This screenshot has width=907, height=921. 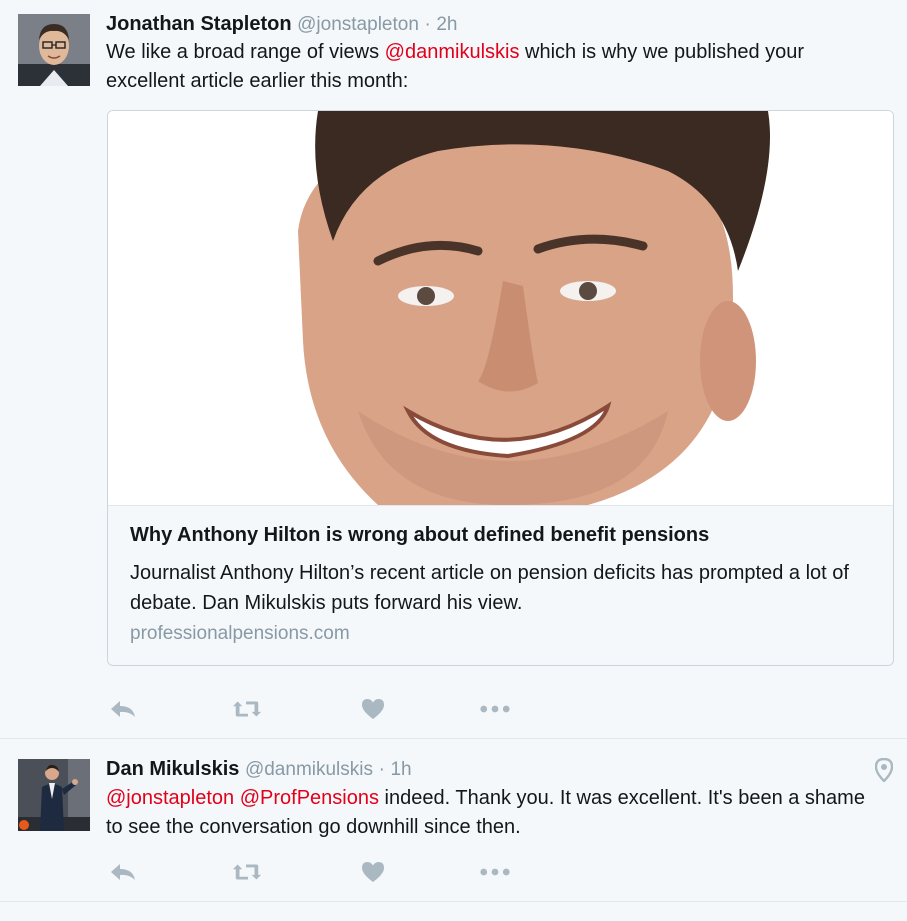 I want to click on author-name: Dan Mikulskis, so click(x=172, y=769).